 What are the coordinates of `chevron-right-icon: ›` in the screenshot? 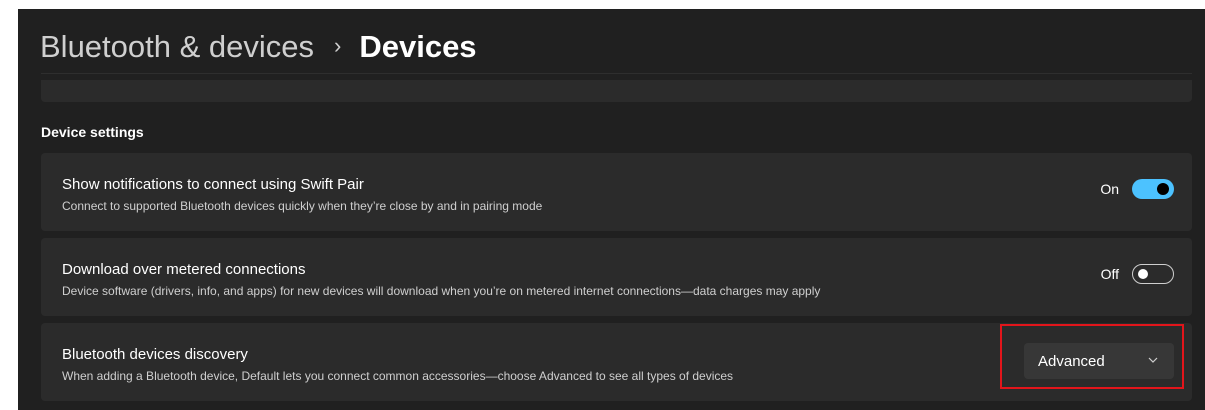 It's located at (338, 45).